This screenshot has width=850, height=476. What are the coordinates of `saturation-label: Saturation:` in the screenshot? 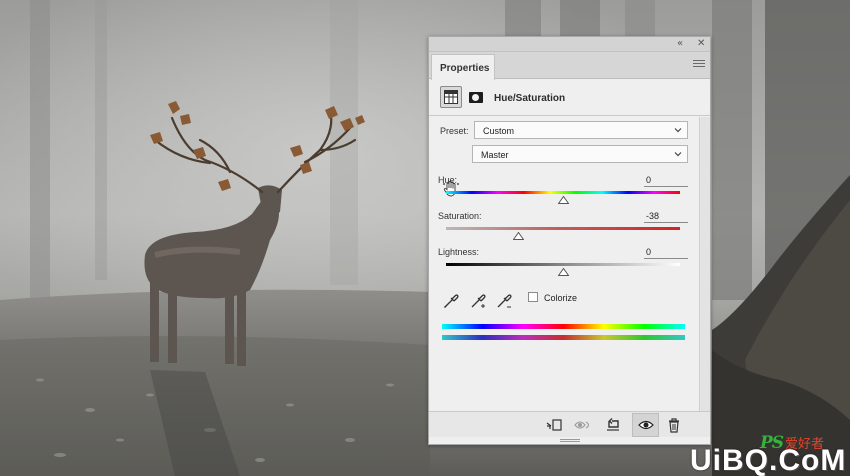 It's located at (460, 216).